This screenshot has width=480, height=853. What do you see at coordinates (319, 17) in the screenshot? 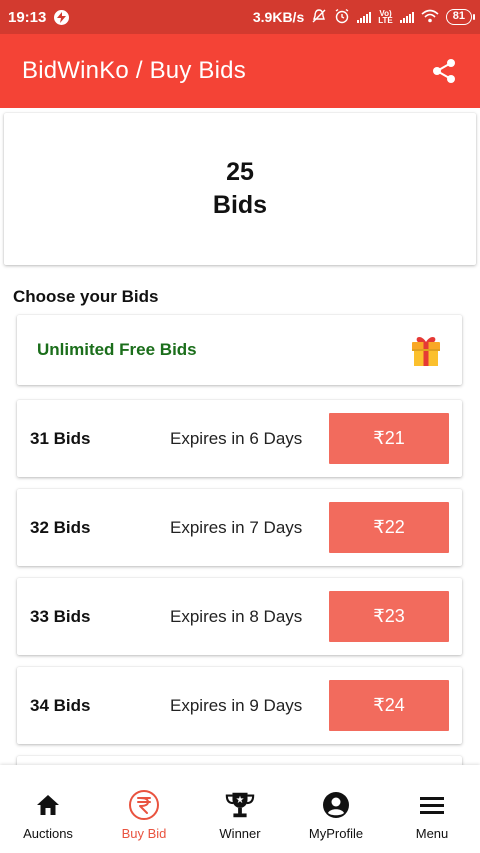
I see `mute-icon` at bounding box center [319, 17].